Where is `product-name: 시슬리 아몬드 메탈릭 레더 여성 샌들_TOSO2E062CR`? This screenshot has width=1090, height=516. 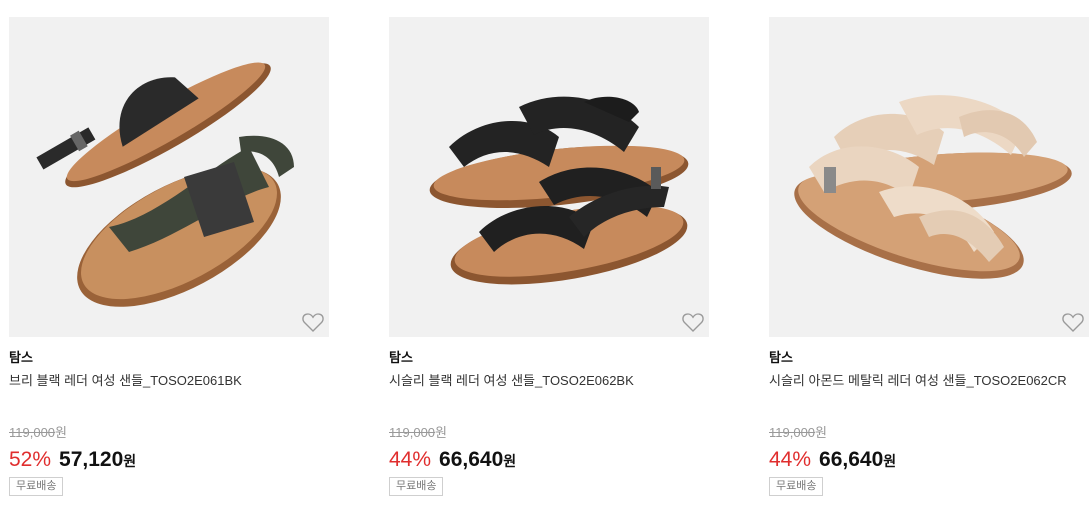 product-name: 시슬리 아몬드 메탈릭 레더 여성 샌들_TOSO2E062CR is located at coordinates (929, 380).